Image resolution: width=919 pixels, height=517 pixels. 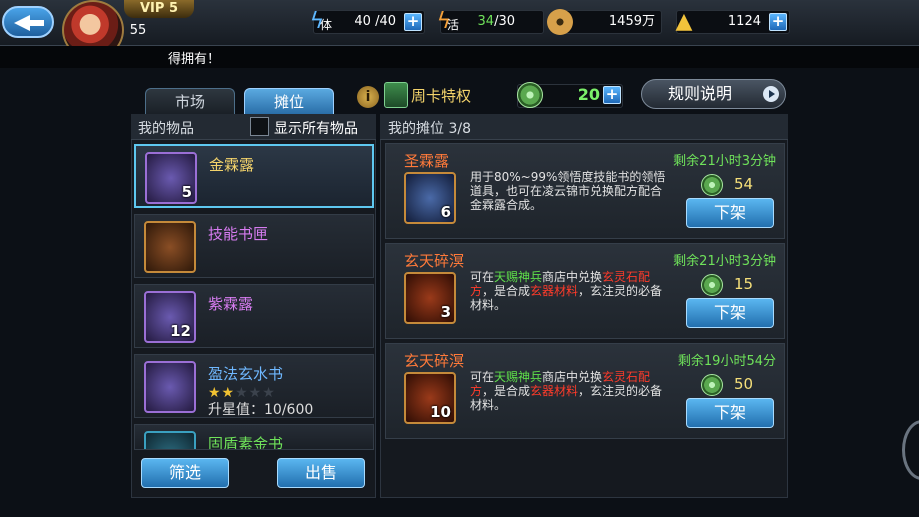 What do you see at coordinates (744, 184) in the screenshot?
I see `listing-price: 54` at bounding box center [744, 184].